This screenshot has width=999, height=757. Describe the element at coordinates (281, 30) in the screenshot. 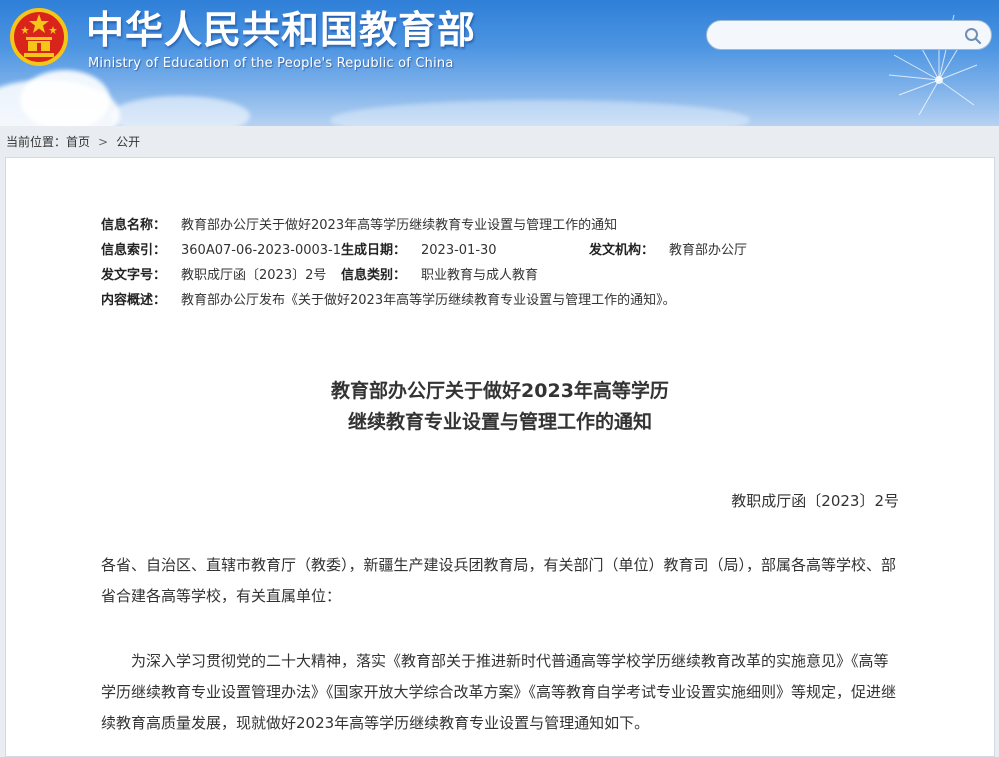

I see `site-title: 中华人民共和国教育部` at that location.